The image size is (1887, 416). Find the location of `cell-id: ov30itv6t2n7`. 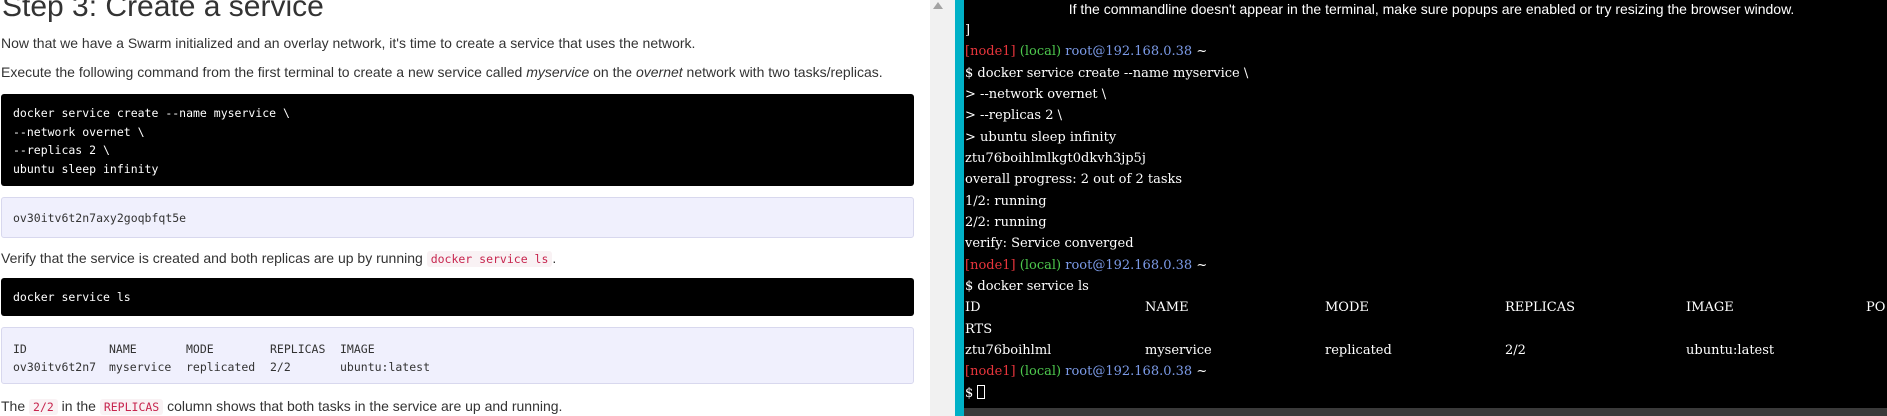

cell-id: ov30itv6t2n7 is located at coordinates (55, 367).